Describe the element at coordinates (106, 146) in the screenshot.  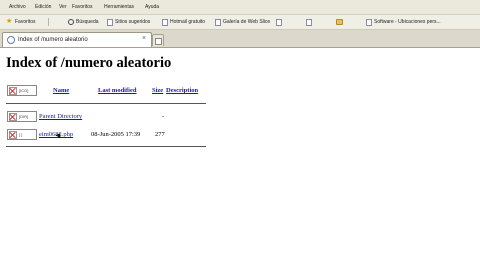
I see `table-divider-bottom` at that location.